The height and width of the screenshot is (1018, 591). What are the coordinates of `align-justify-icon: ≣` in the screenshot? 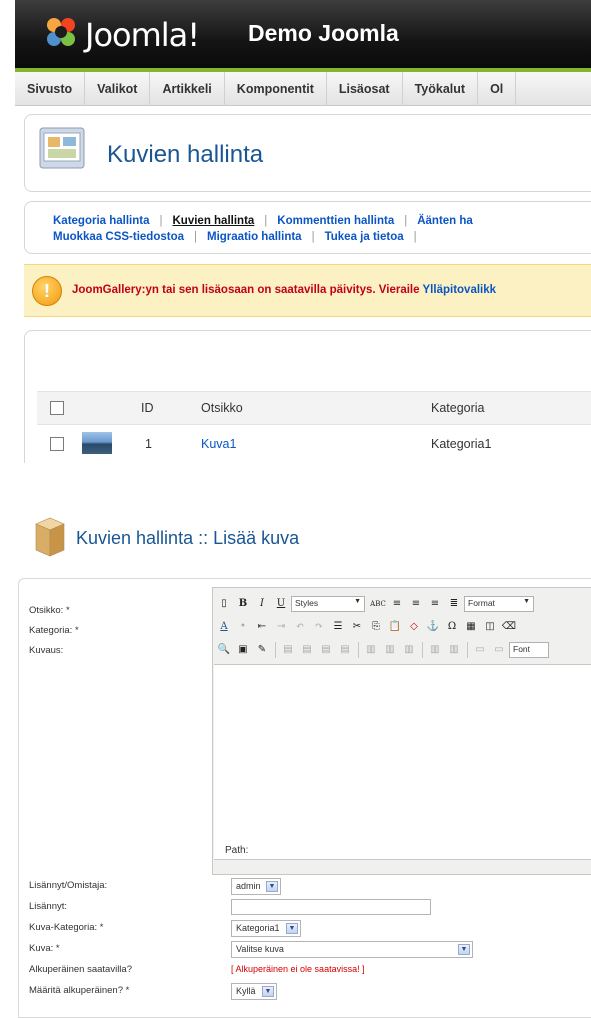 It's located at (454, 604).